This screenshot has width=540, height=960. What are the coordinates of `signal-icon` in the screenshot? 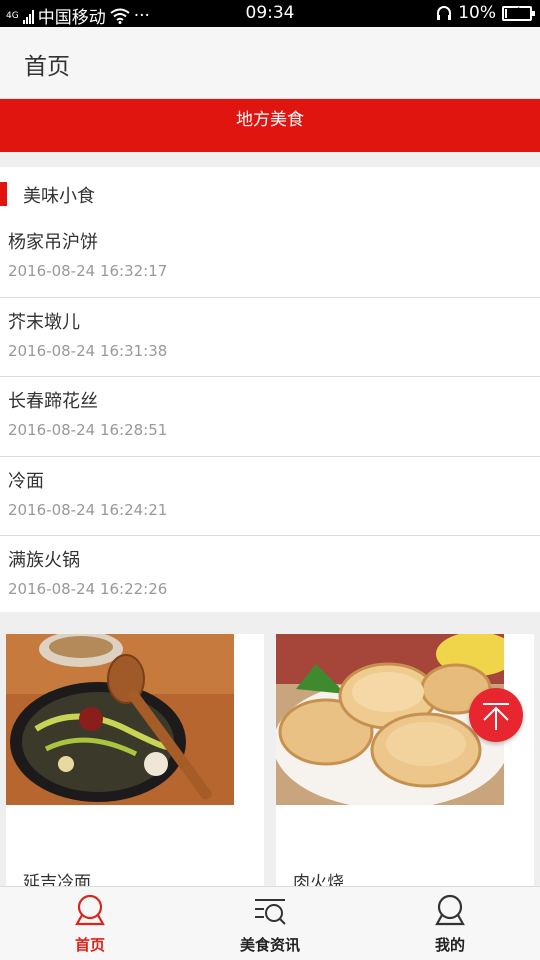 It's located at (28, 16).